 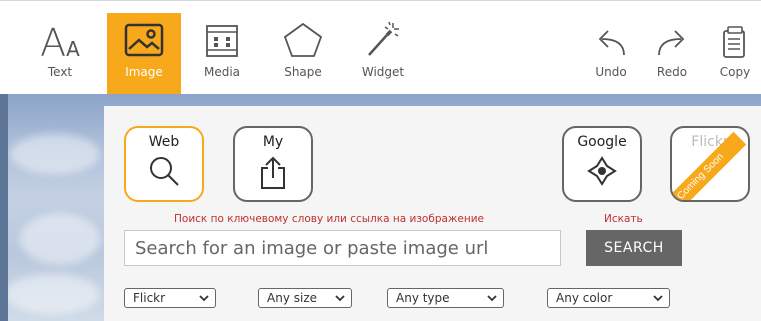 What do you see at coordinates (273, 142) in the screenshot?
I see `source-my-label: My` at bounding box center [273, 142].